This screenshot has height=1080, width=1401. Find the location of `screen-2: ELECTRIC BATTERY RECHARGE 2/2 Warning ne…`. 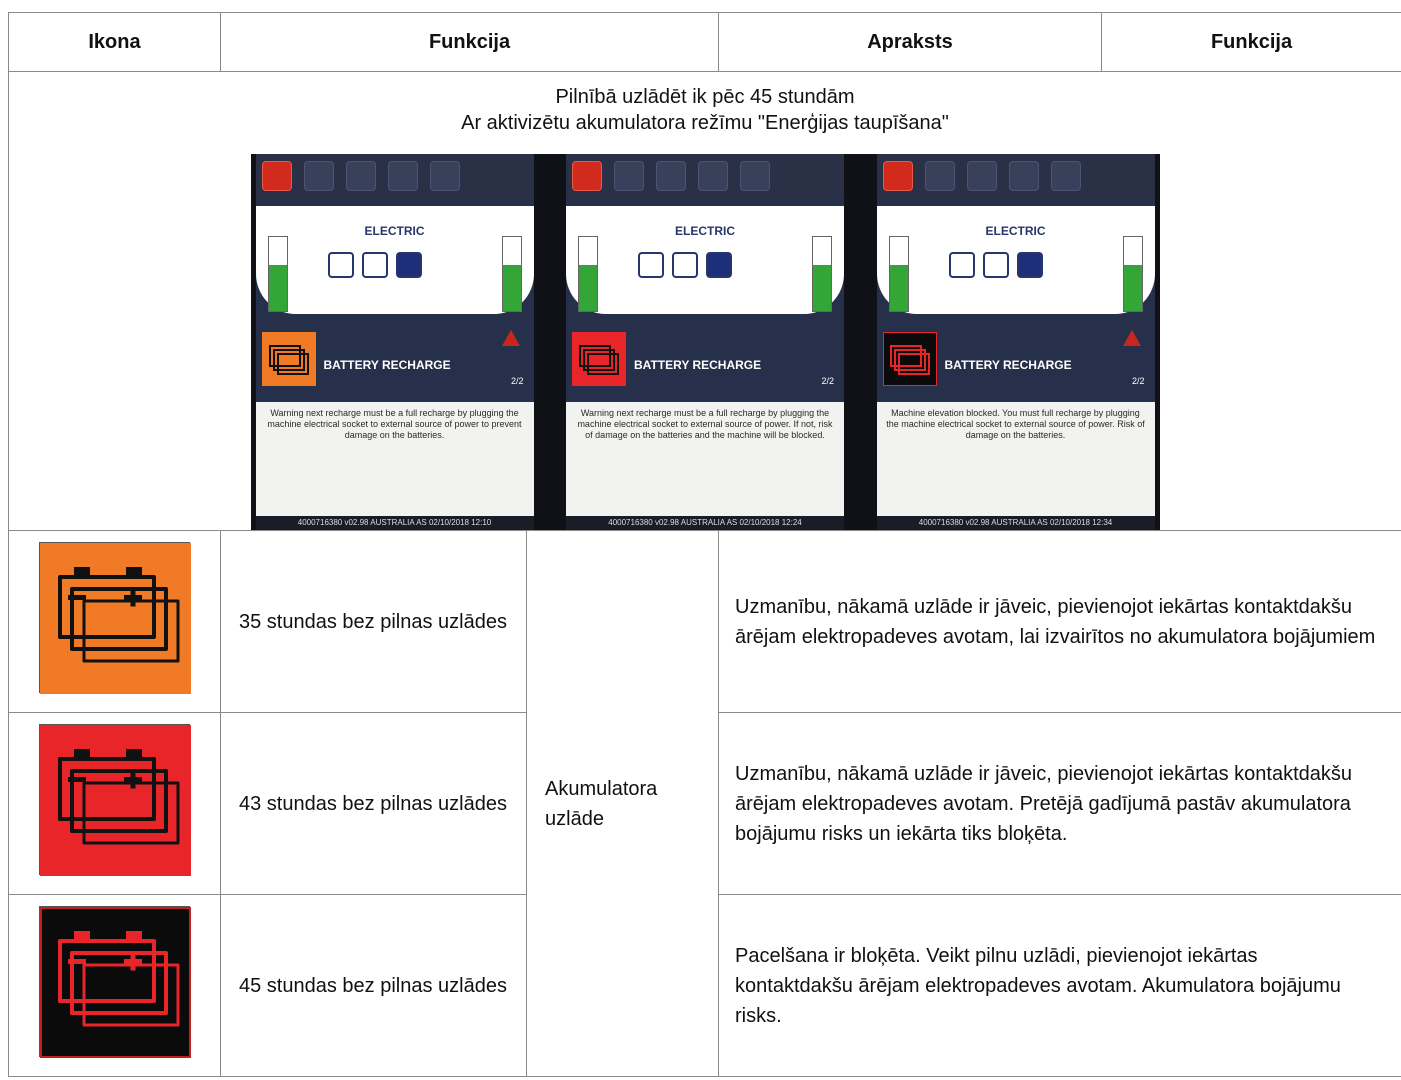

screen-2: ELECTRIC BATTERY RECHARGE 2/2 Warning ne… is located at coordinates (705, 342).